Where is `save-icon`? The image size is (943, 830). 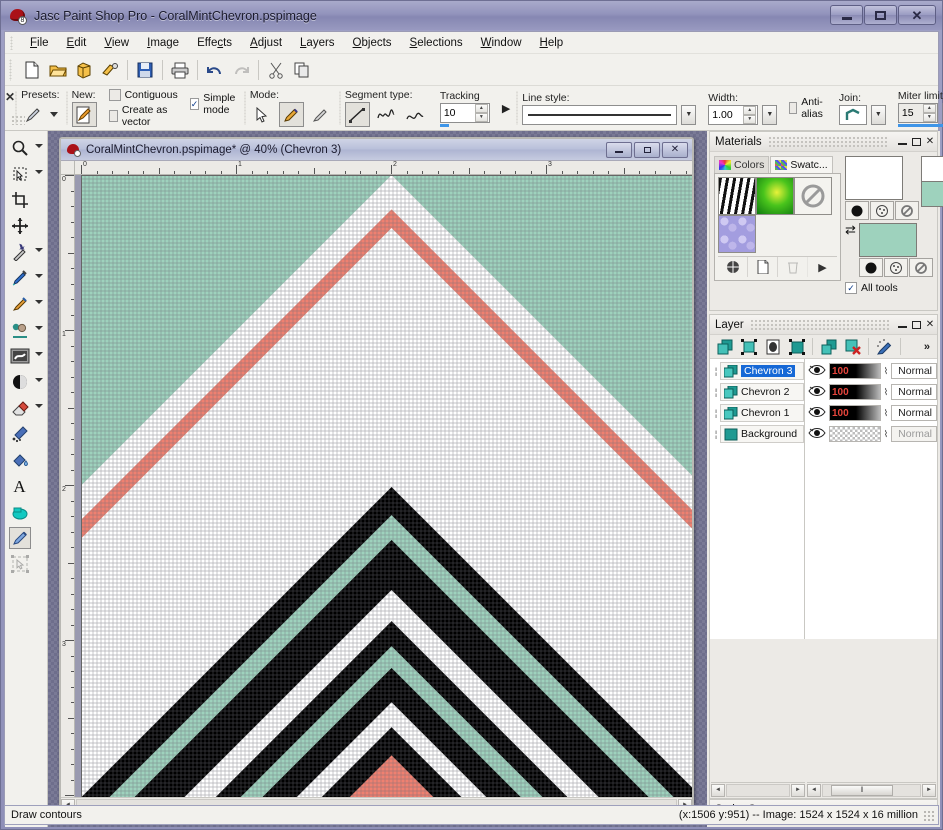
save-icon is located at coordinates (145, 70).